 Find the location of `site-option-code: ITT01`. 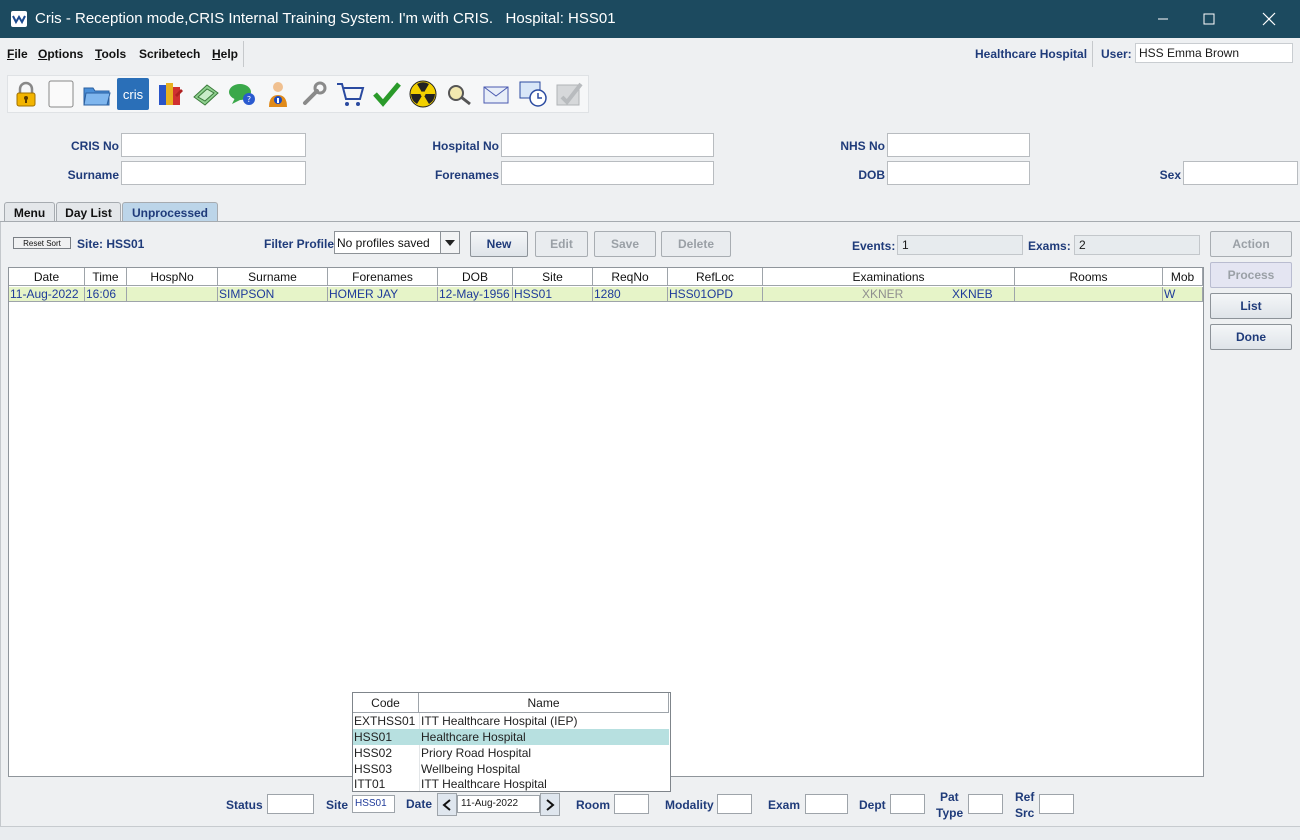

site-option-code: ITT01 is located at coordinates (370, 784).